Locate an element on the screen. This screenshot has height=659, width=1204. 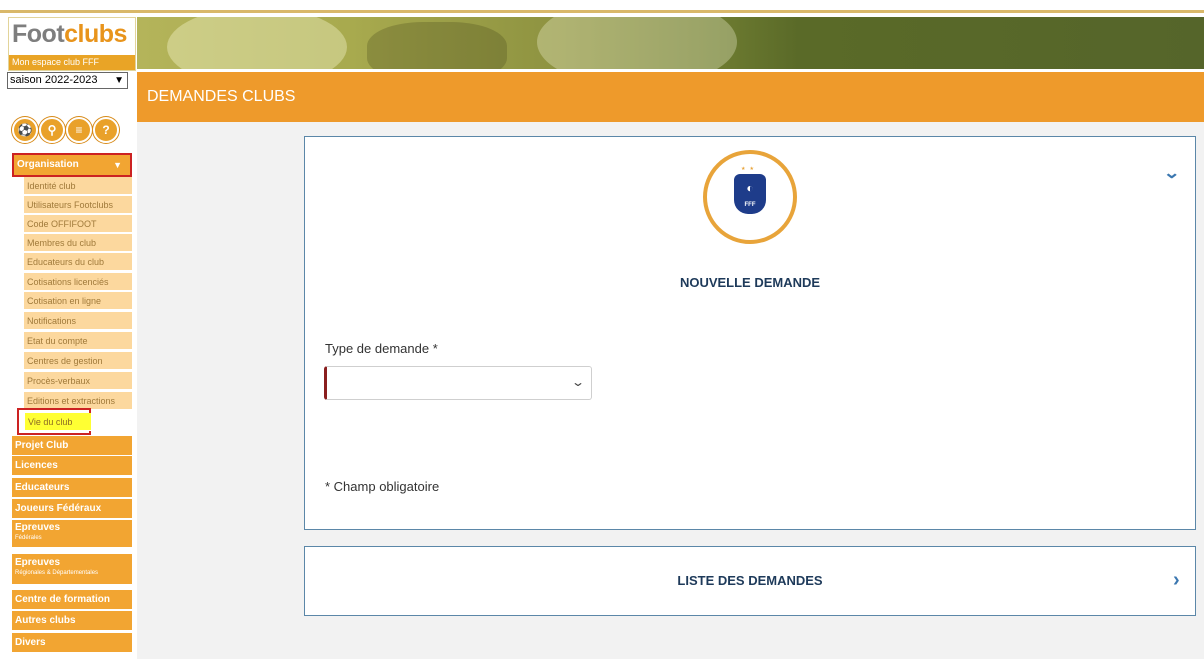
sidebar-item-label: Centre de formation is located at coordinates (63, 599).